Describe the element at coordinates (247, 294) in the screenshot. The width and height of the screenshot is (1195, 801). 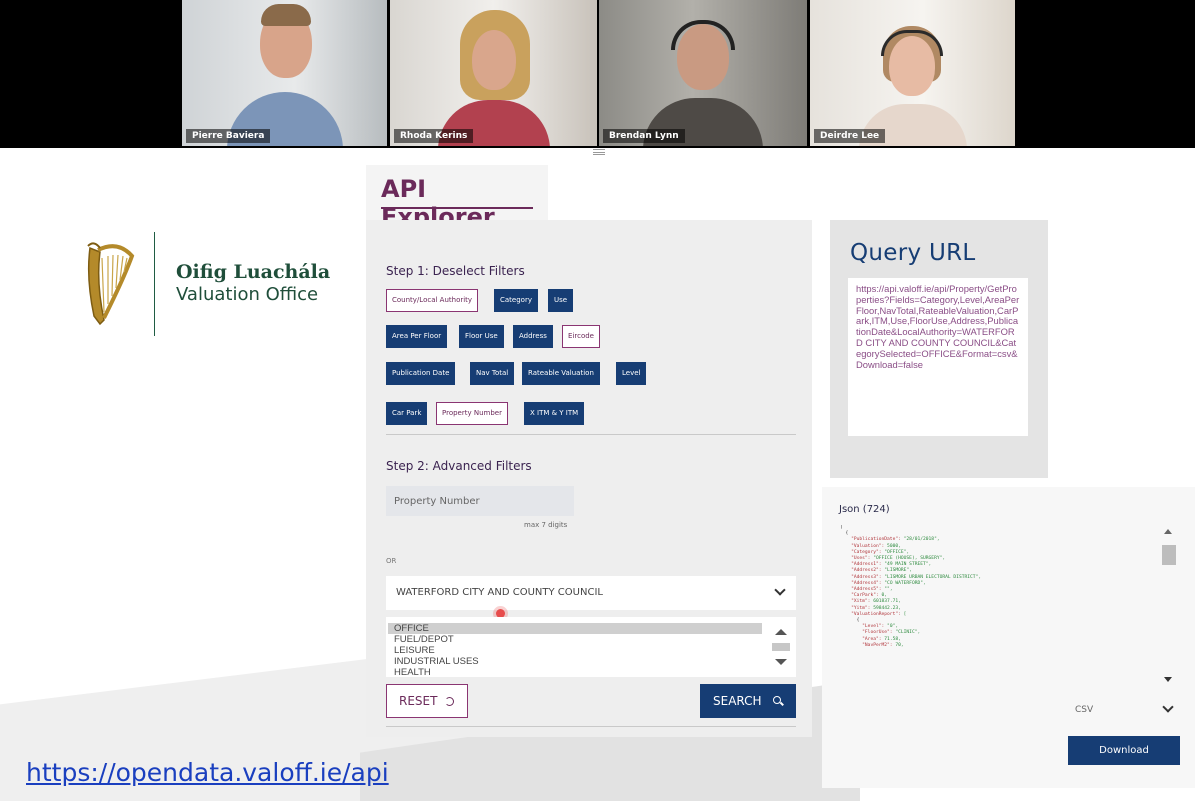
I see `logo-english-name: Valuation Office` at that location.